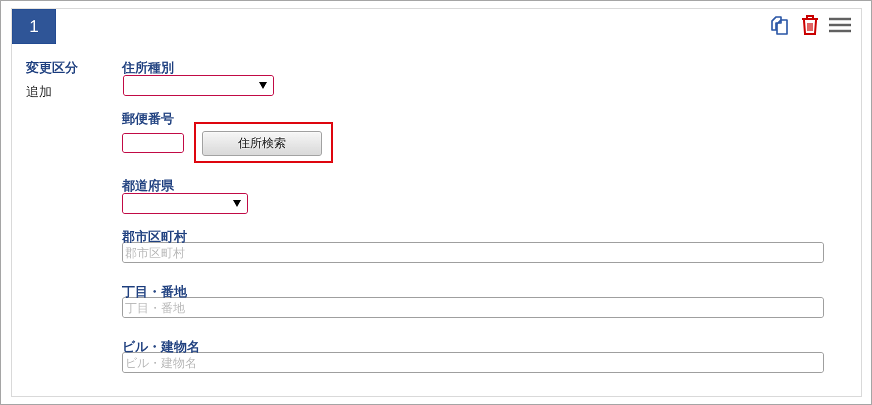 The width and height of the screenshot is (872, 405). Describe the element at coordinates (810, 25) in the screenshot. I see `trash-icon` at that location.